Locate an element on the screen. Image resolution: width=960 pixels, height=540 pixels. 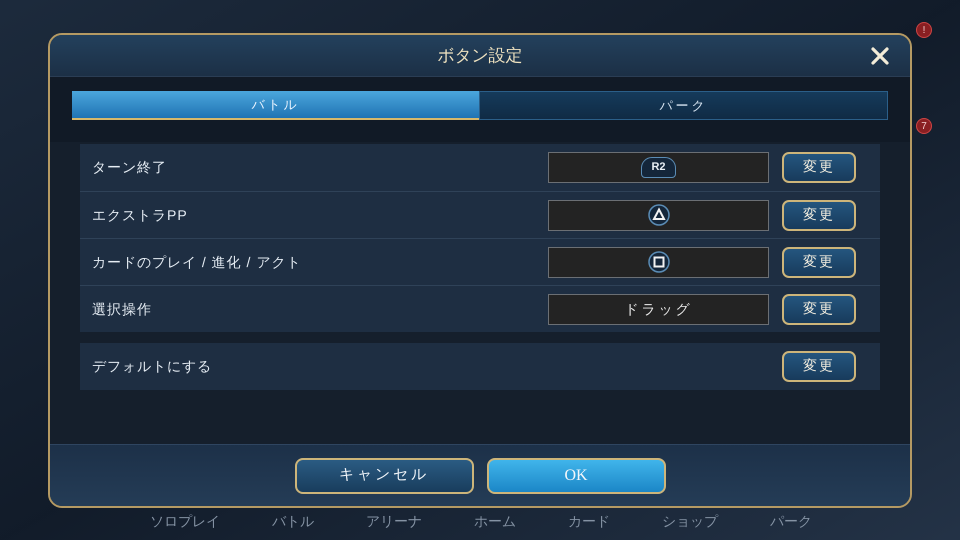
setting-label: ターン終了 is located at coordinates (130, 167).